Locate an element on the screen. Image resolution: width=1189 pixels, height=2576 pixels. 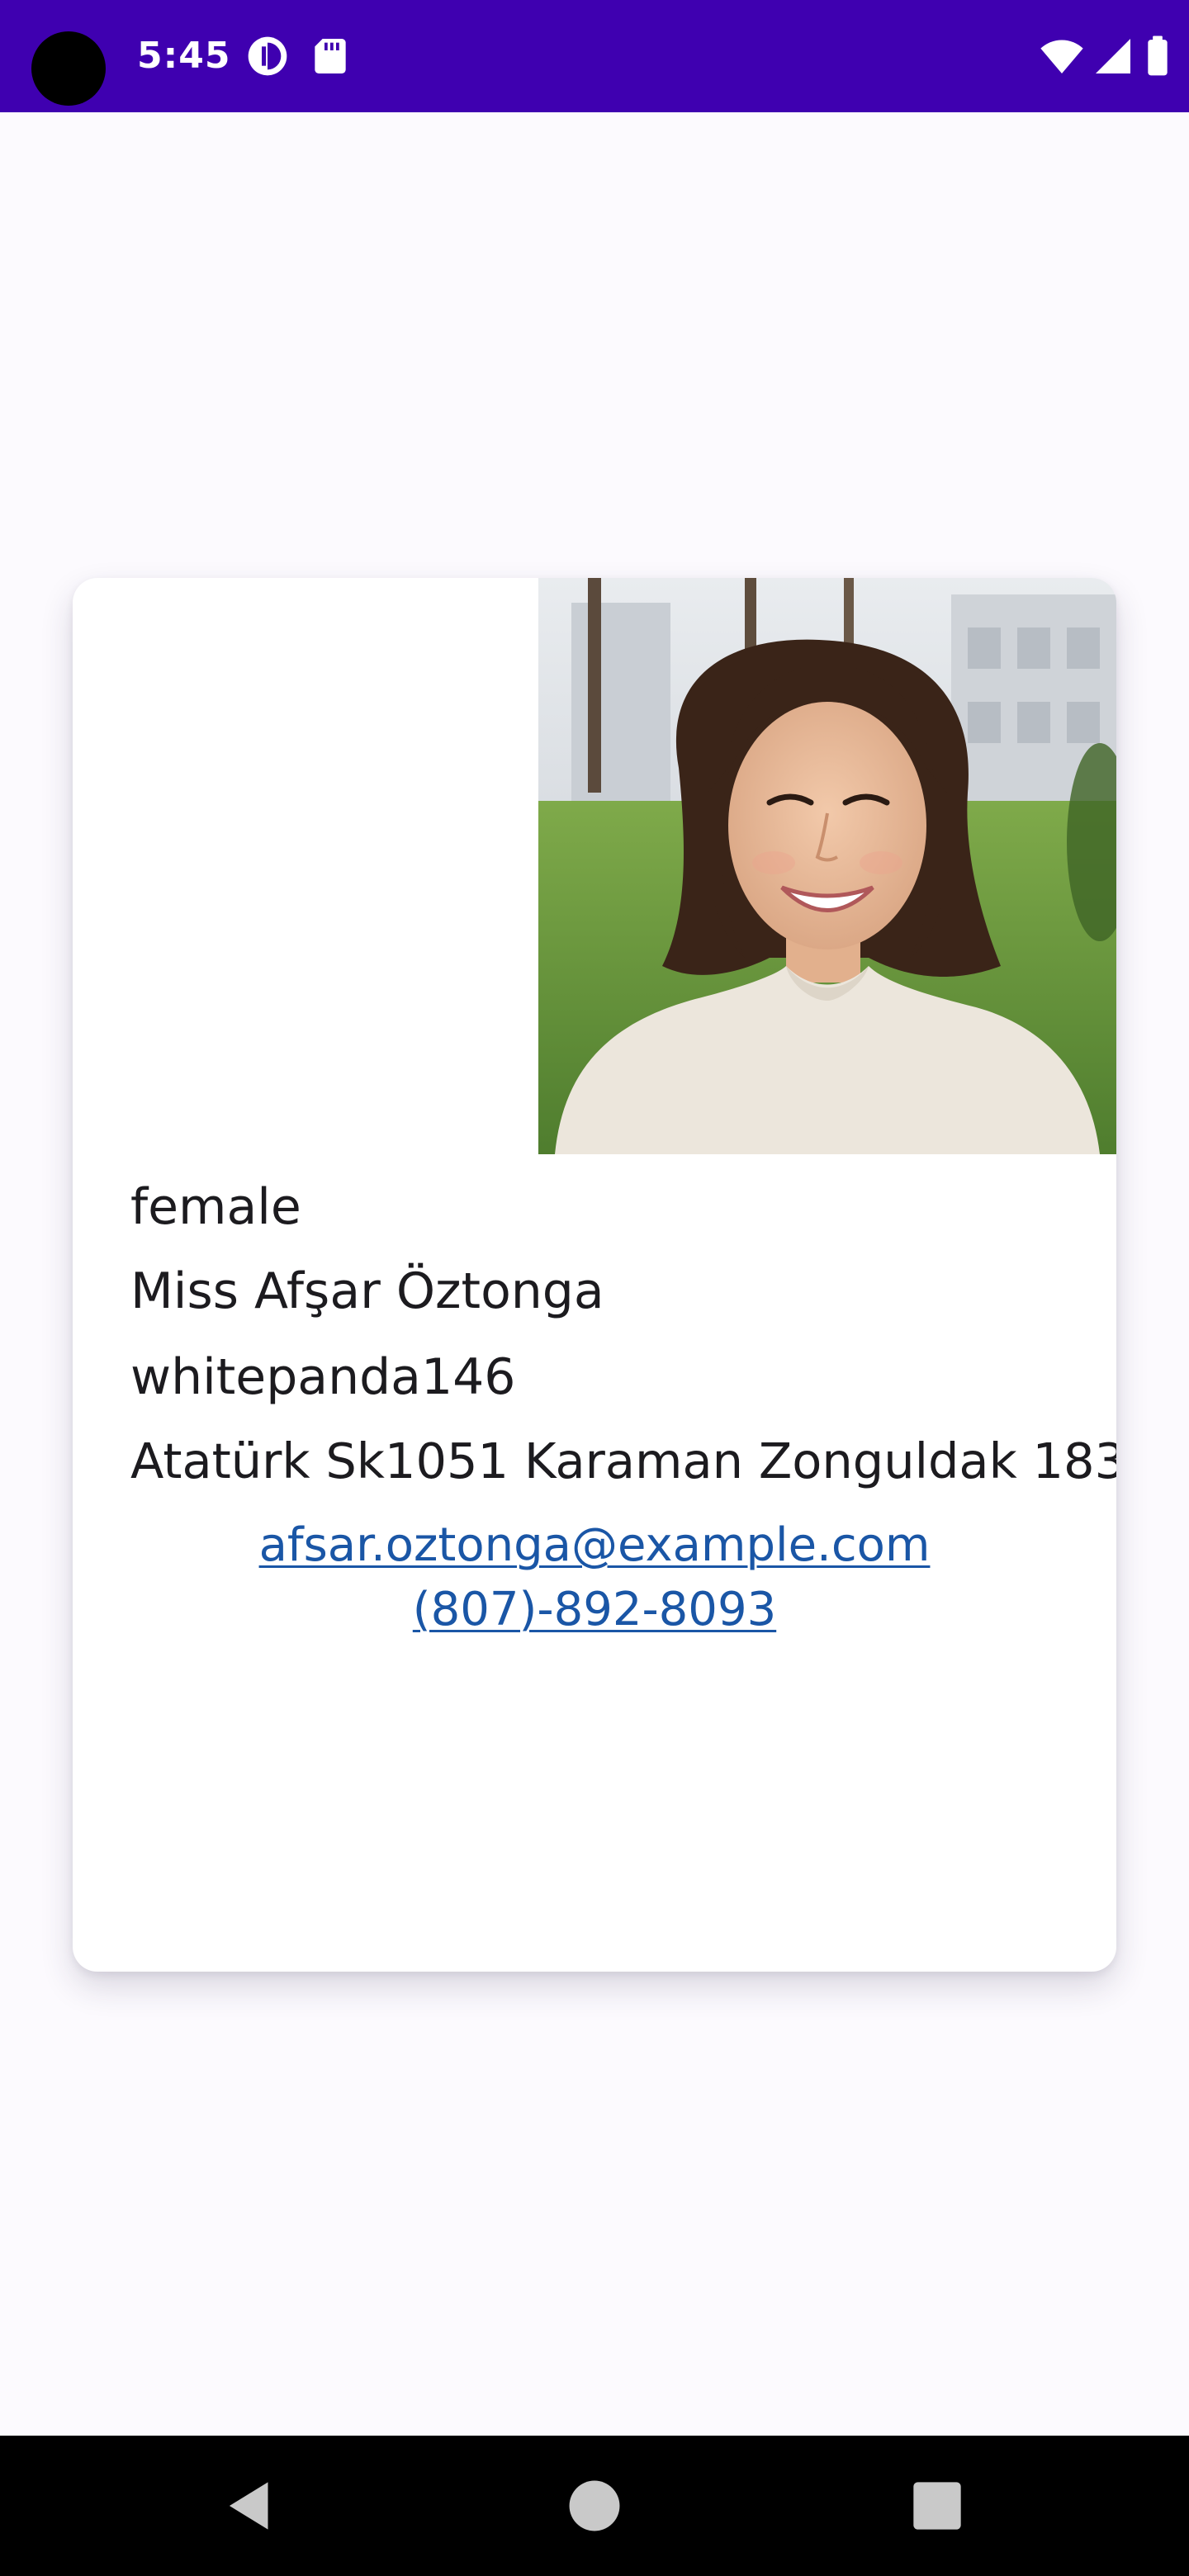
navigation-bar is located at coordinates (594, 2506).